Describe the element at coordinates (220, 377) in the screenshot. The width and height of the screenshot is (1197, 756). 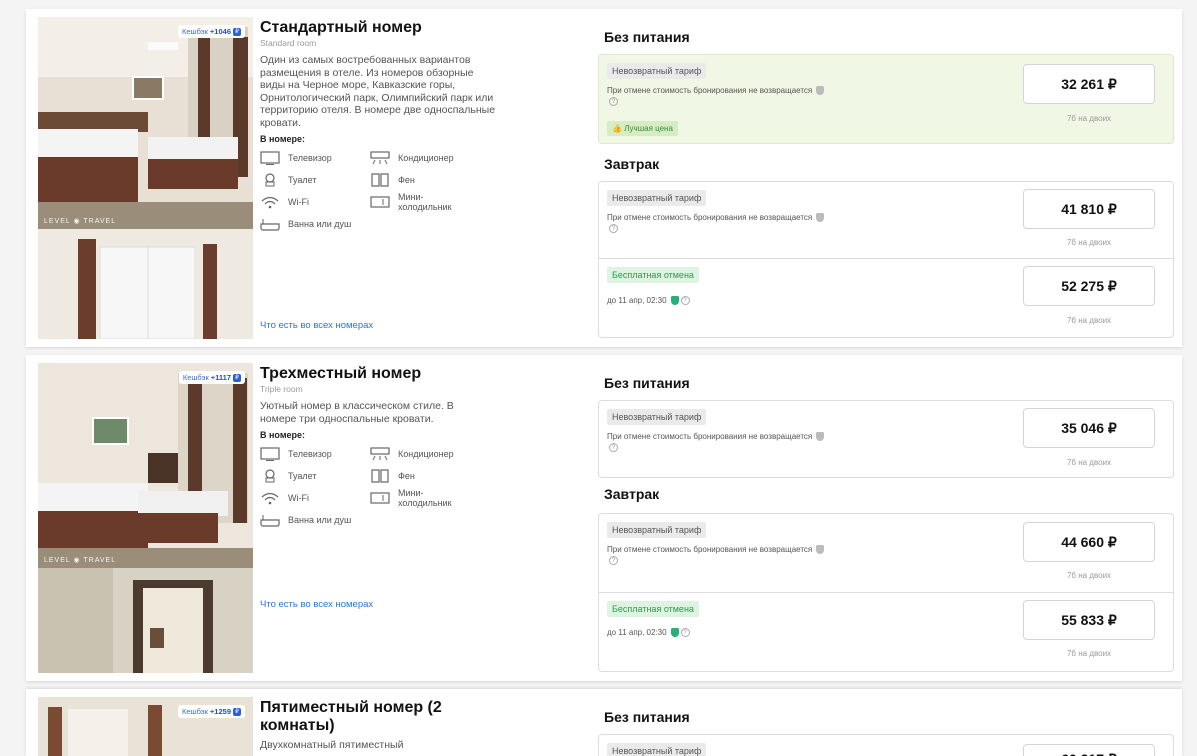
I see `cashback-value: +1117` at that location.